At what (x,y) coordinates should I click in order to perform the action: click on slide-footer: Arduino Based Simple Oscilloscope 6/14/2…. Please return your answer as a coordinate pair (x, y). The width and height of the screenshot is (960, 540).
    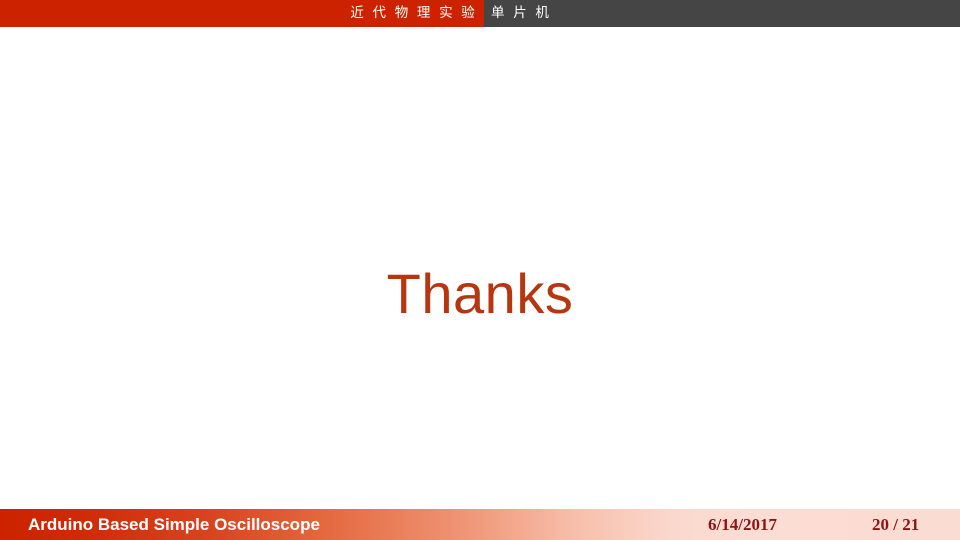
    Looking at the image, I should click on (480, 524).